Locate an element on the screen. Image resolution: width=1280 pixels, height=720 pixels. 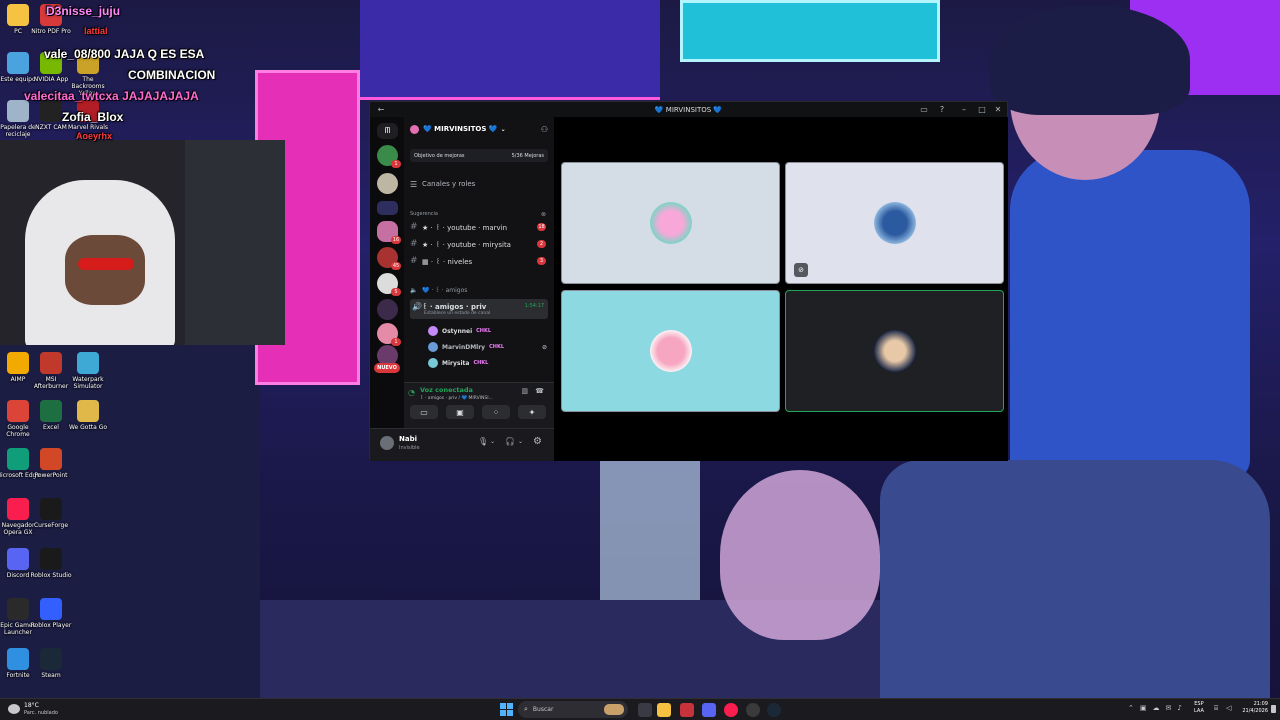
taskbar-search: ⌕ Buscar is located at coordinates (573, 709).